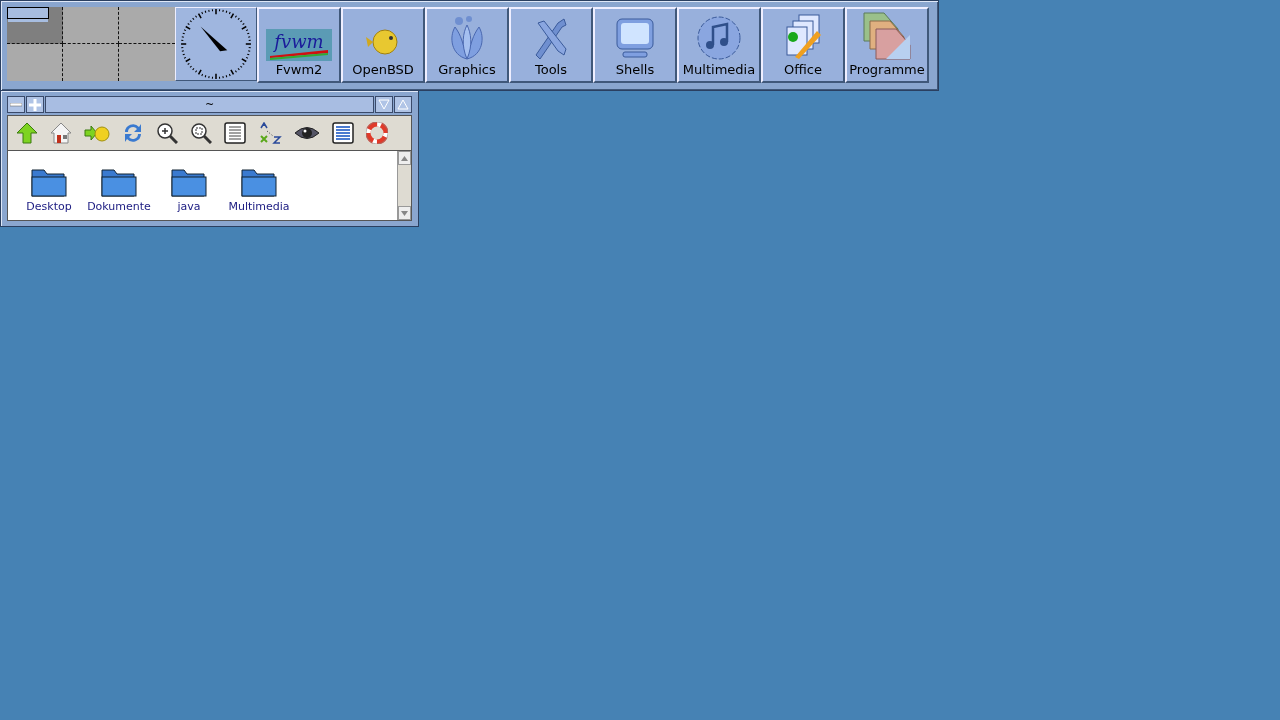 The height and width of the screenshot is (720, 1280). I want to click on raise-button, so click(403, 104).